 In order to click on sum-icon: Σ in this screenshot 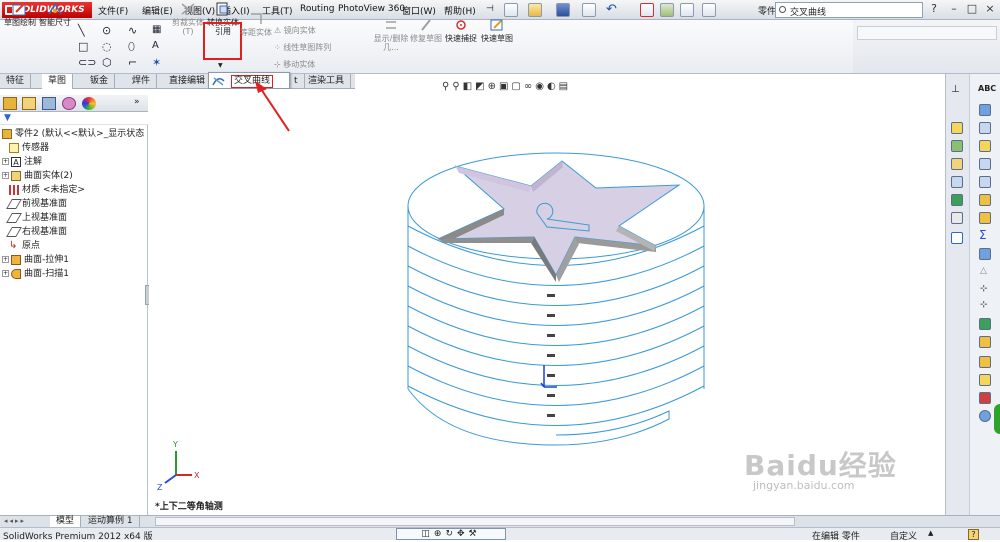, I will do `click(983, 235)`.